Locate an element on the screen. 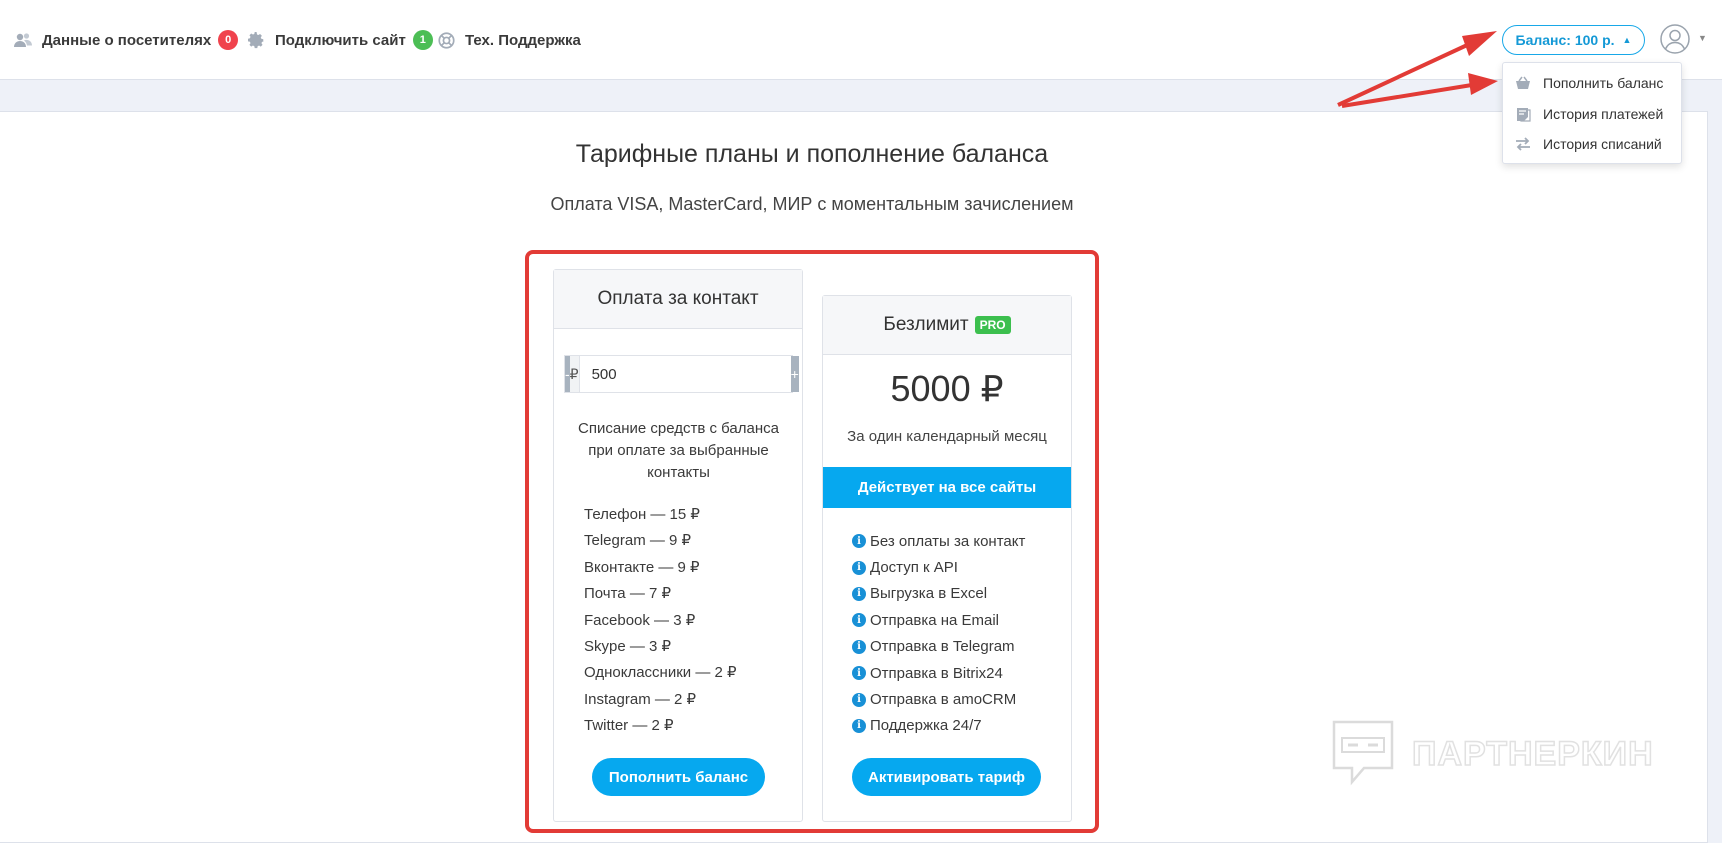 The height and width of the screenshot is (843, 1722). menu-item-top-up: Пополнить баланс is located at coordinates (1593, 83).